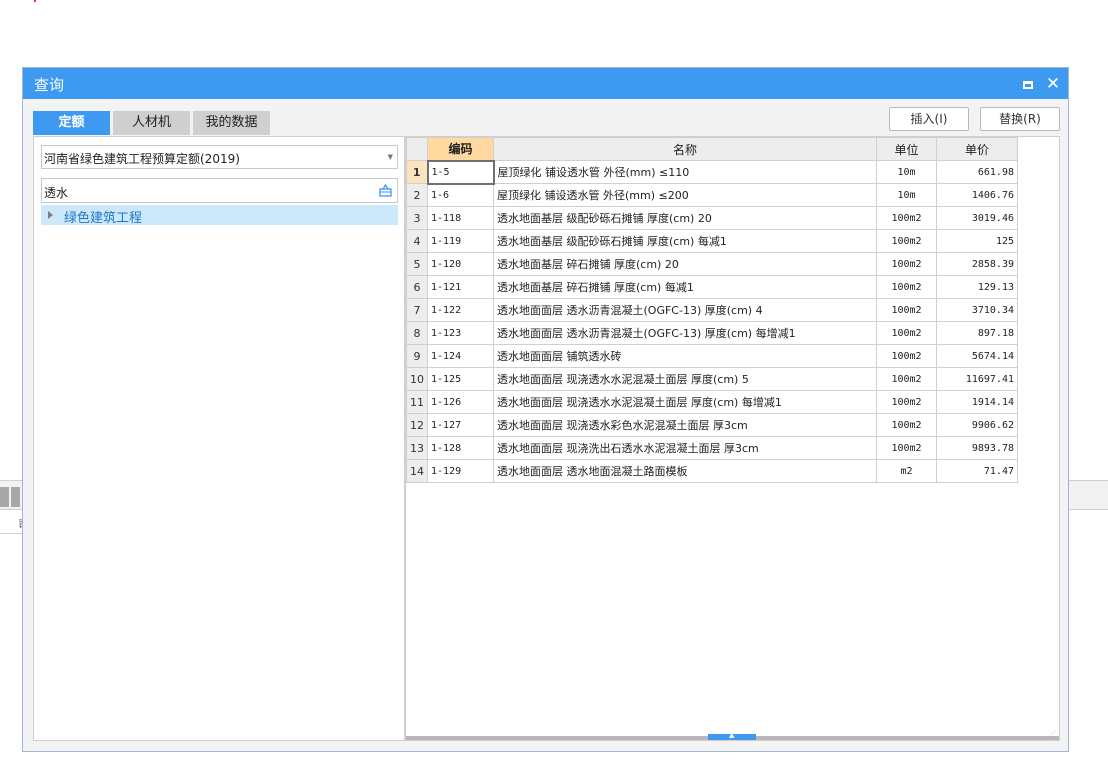 The width and height of the screenshot is (1108, 782). What do you see at coordinates (977, 195) in the screenshot?
I see `price-cell: 1406.76` at bounding box center [977, 195].